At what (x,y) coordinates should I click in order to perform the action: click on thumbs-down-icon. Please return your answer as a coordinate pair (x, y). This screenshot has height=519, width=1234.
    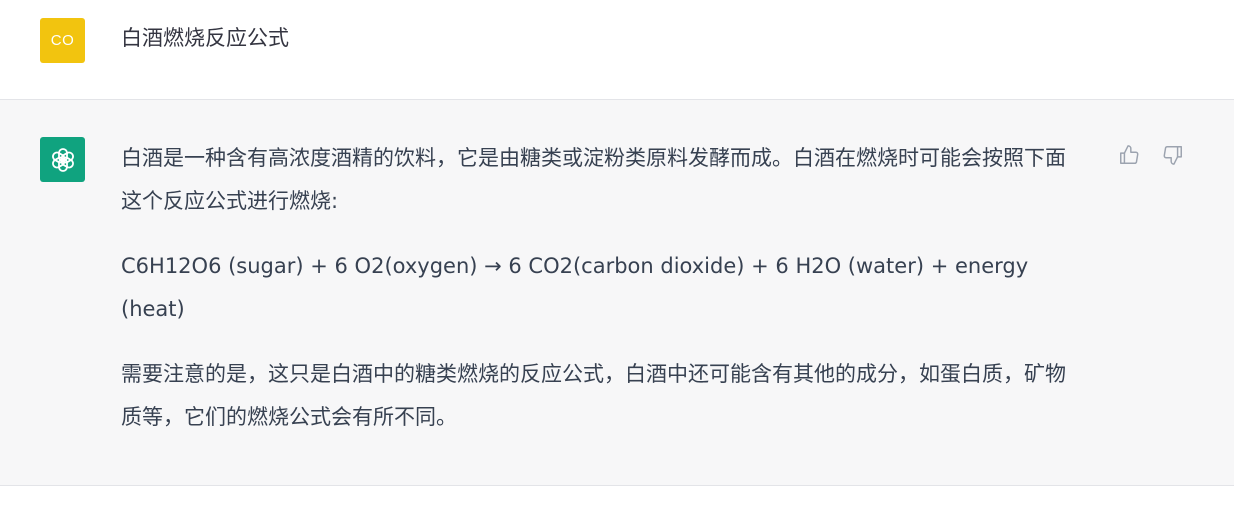
    Looking at the image, I should click on (1172, 155).